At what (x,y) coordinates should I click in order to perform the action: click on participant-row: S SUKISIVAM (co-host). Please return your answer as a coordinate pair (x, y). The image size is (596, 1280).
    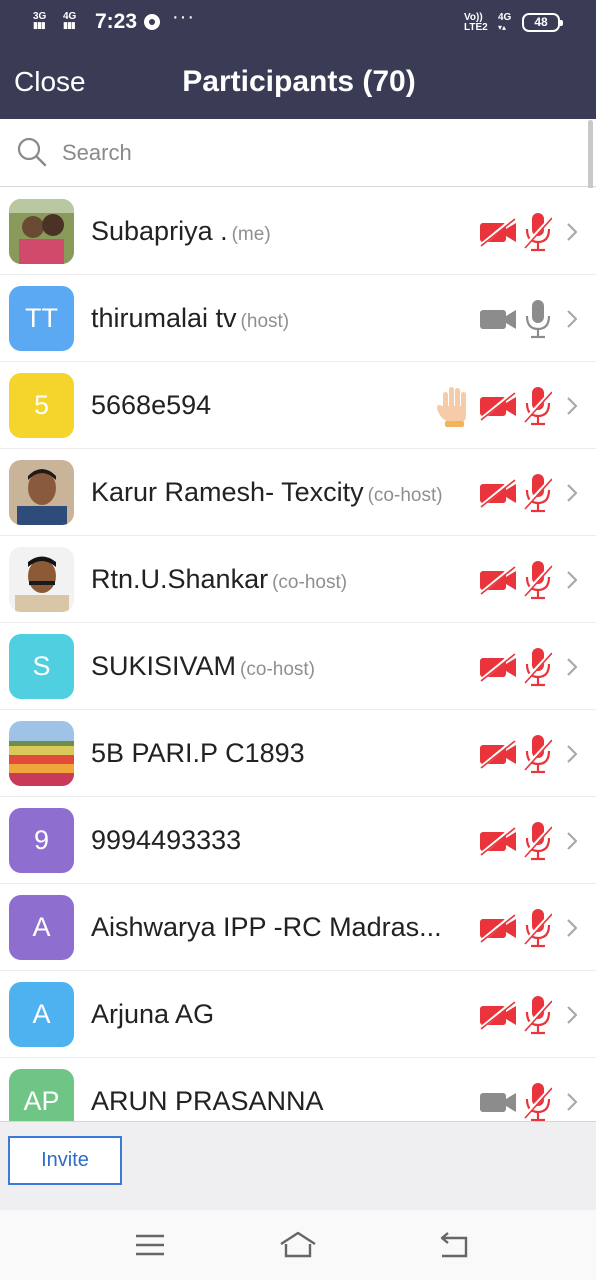
    Looking at the image, I should click on (298, 666).